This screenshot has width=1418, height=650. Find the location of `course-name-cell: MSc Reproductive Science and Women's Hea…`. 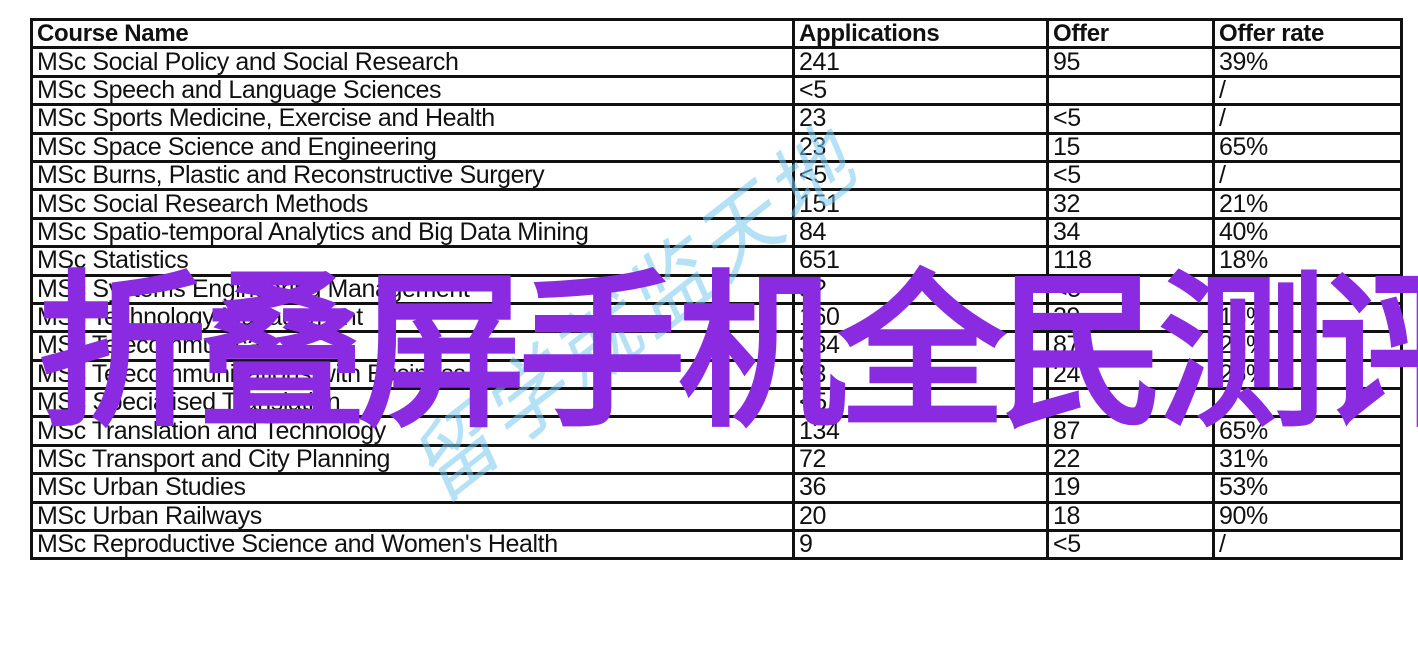

course-name-cell: MSc Reproductive Science and Women's Hea… is located at coordinates (412, 545).